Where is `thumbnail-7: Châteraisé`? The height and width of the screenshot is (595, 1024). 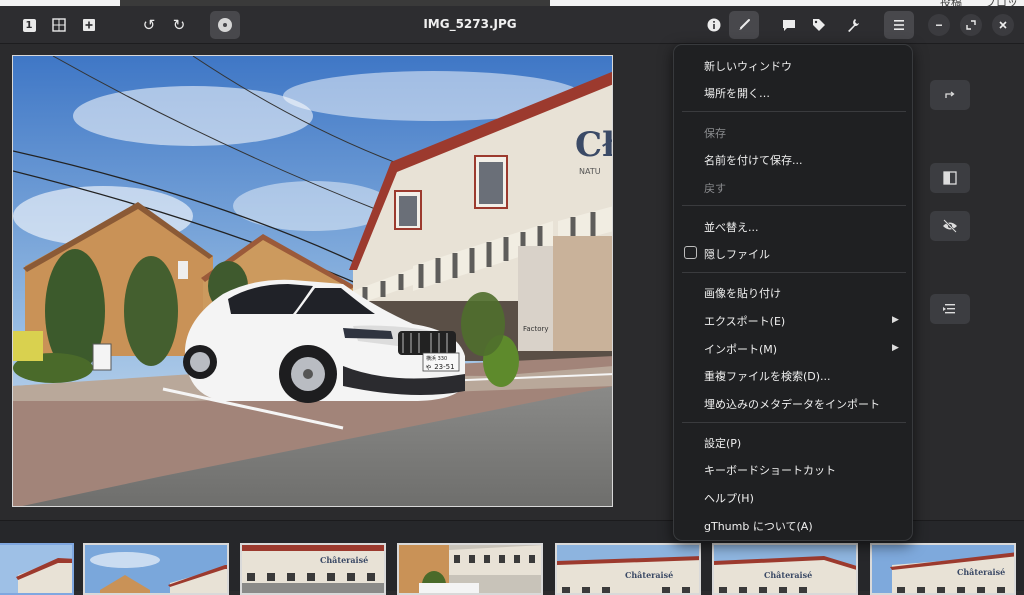
thumbnail-7: Châteraisé is located at coordinates (943, 569).